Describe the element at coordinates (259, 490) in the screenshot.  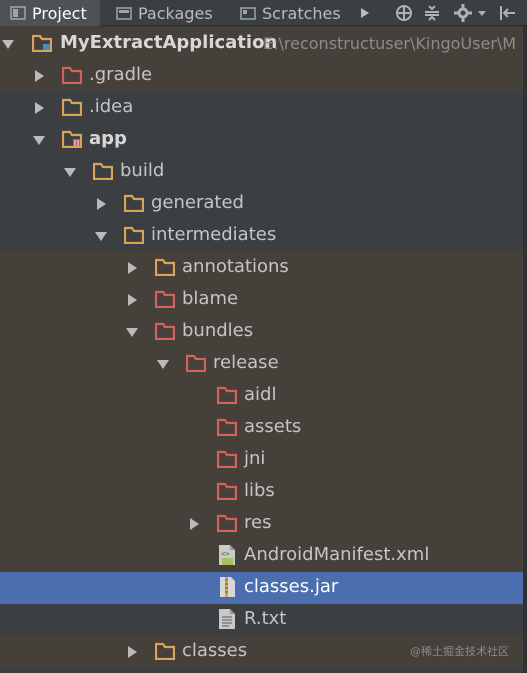
I see `tree-label-libs: libs` at that location.